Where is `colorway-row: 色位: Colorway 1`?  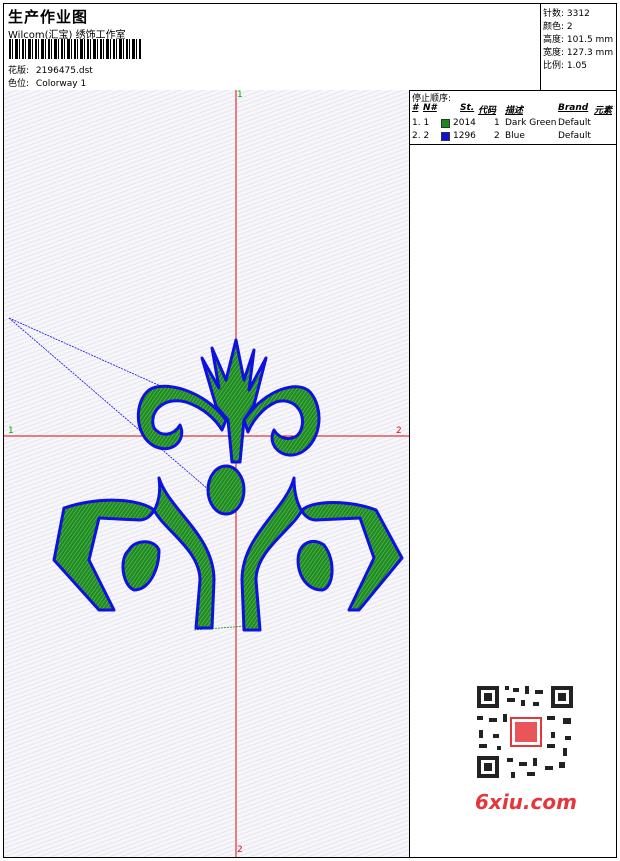
colorway-row: 色位: Colorway 1 is located at coordinates (47, 82).